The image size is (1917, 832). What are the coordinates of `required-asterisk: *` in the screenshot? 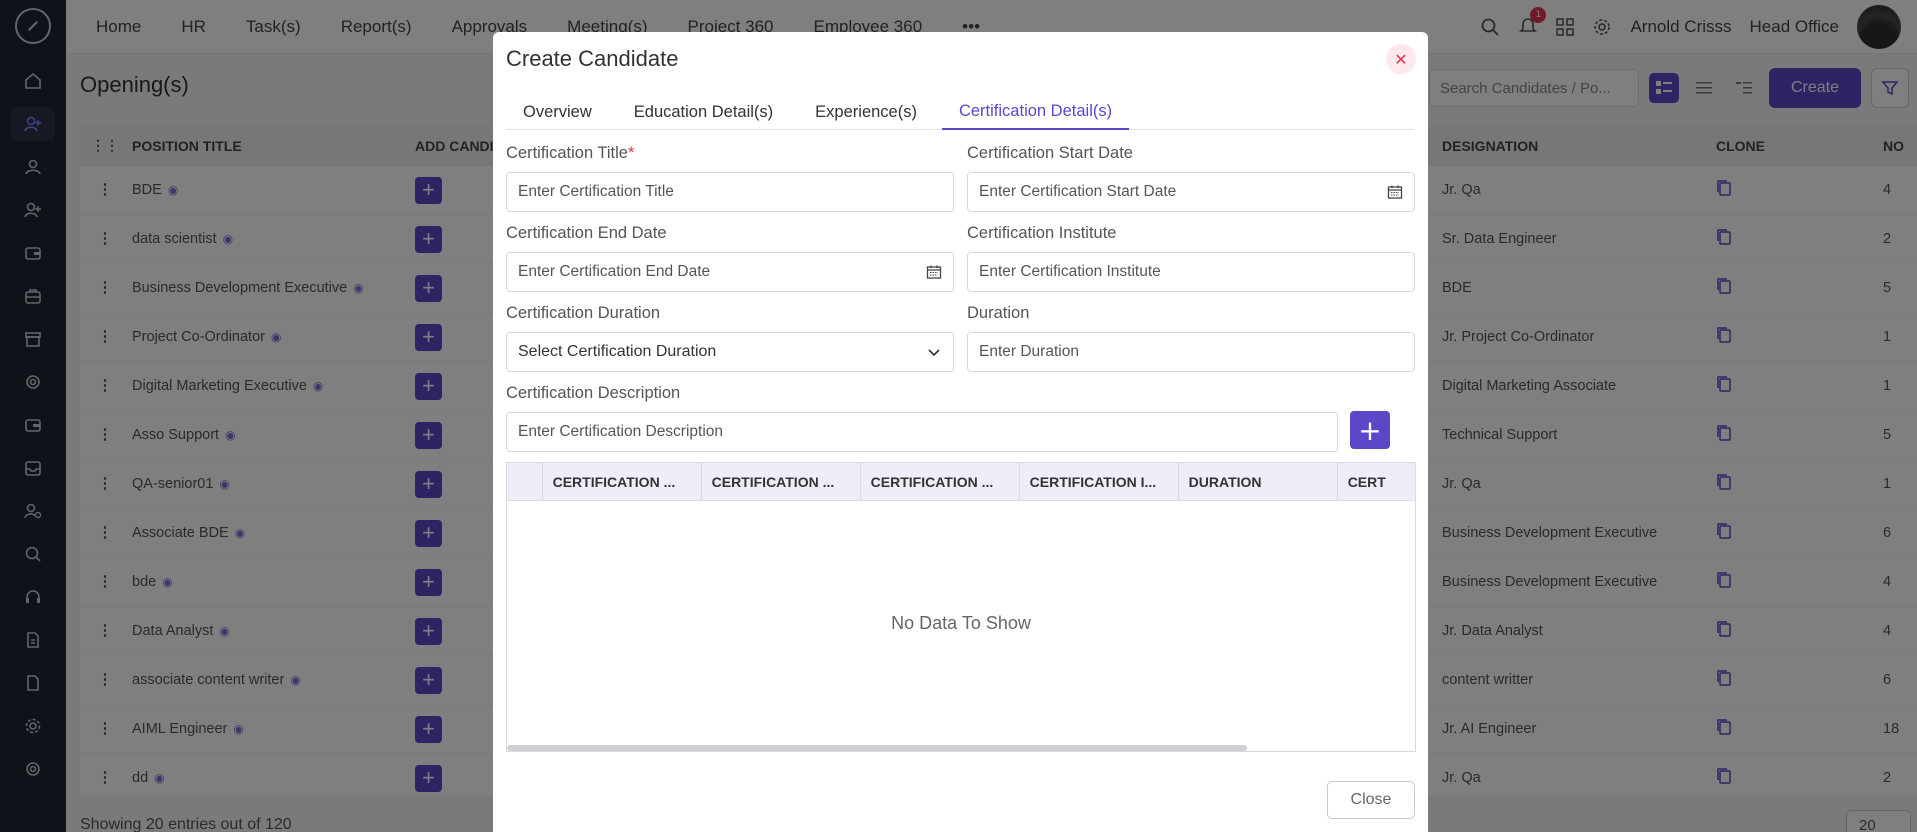 It's located at (631, 153).